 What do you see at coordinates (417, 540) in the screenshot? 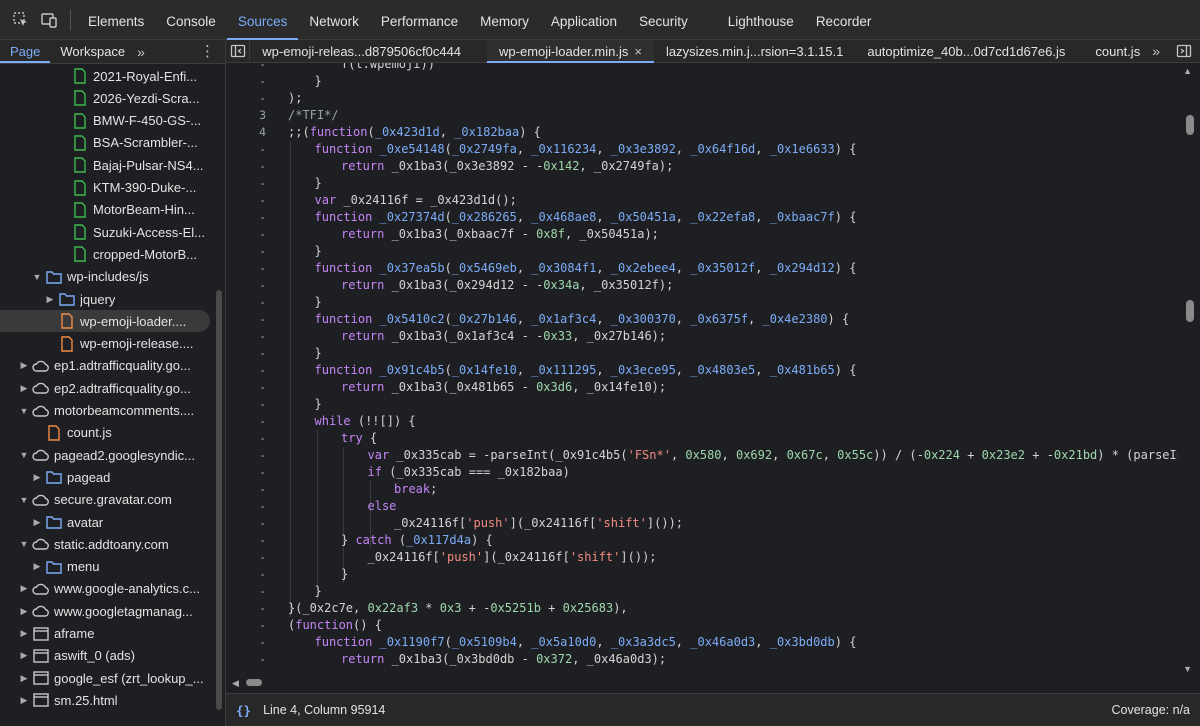
I see `code-line: } catch (_0x117d4a) {` at bounding box center [417, 540].